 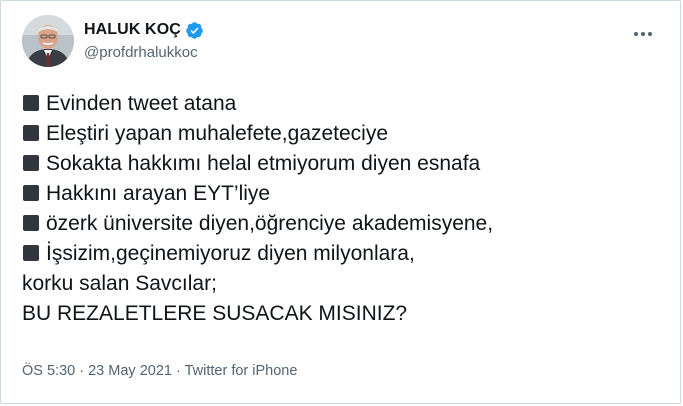 What do you see at coordinates (345, 284) in the screenshot?
I see `tweet-line: korku salan Savcılar;` at bounding box center [345, 284].